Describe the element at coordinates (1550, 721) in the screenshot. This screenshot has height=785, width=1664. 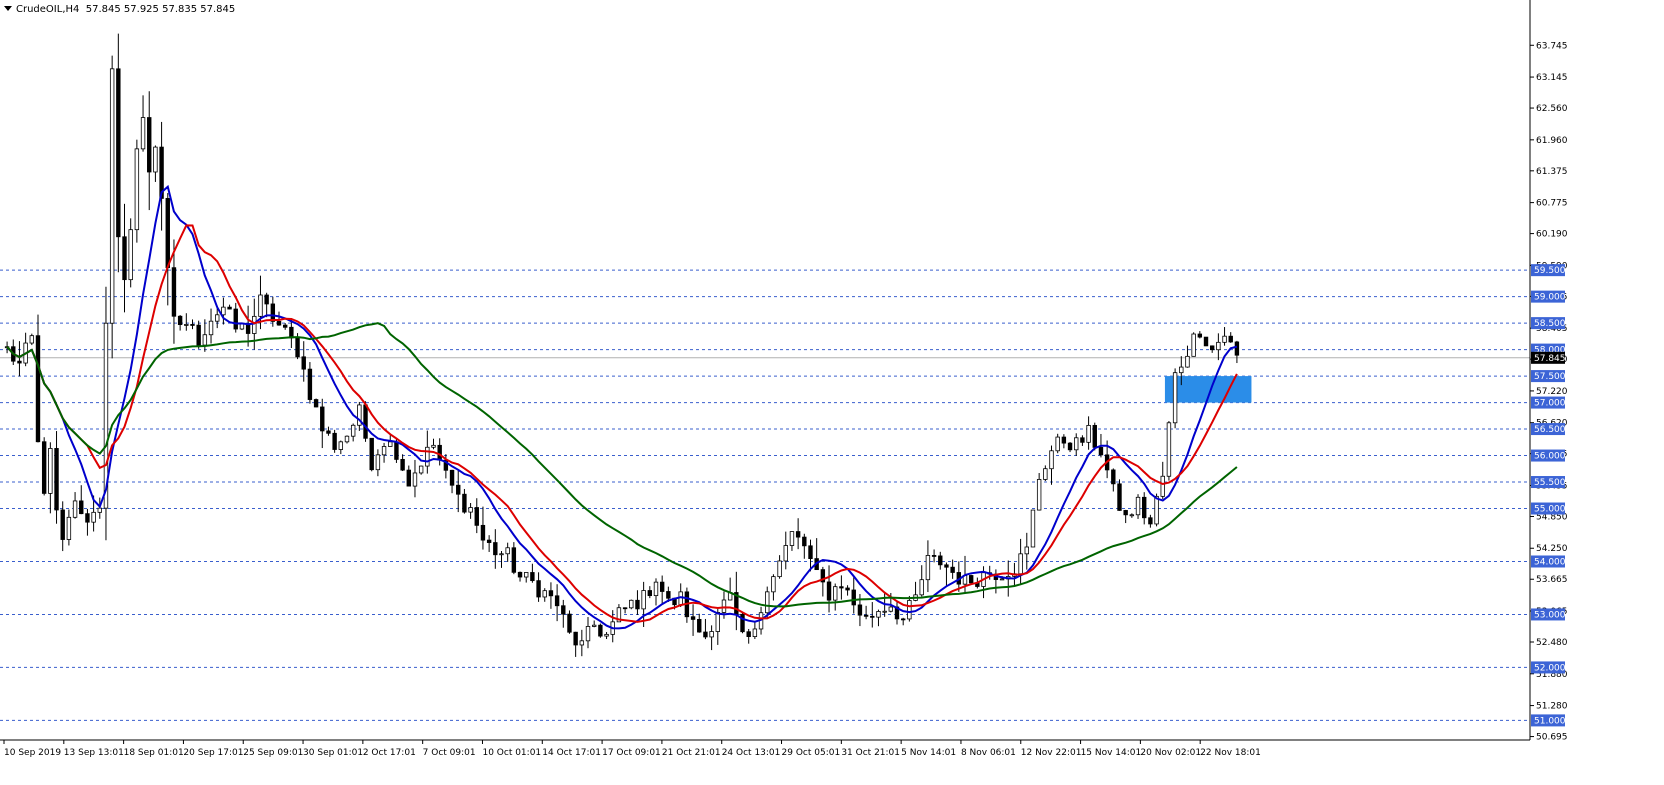
I see `level-label: 51.000` at that location.